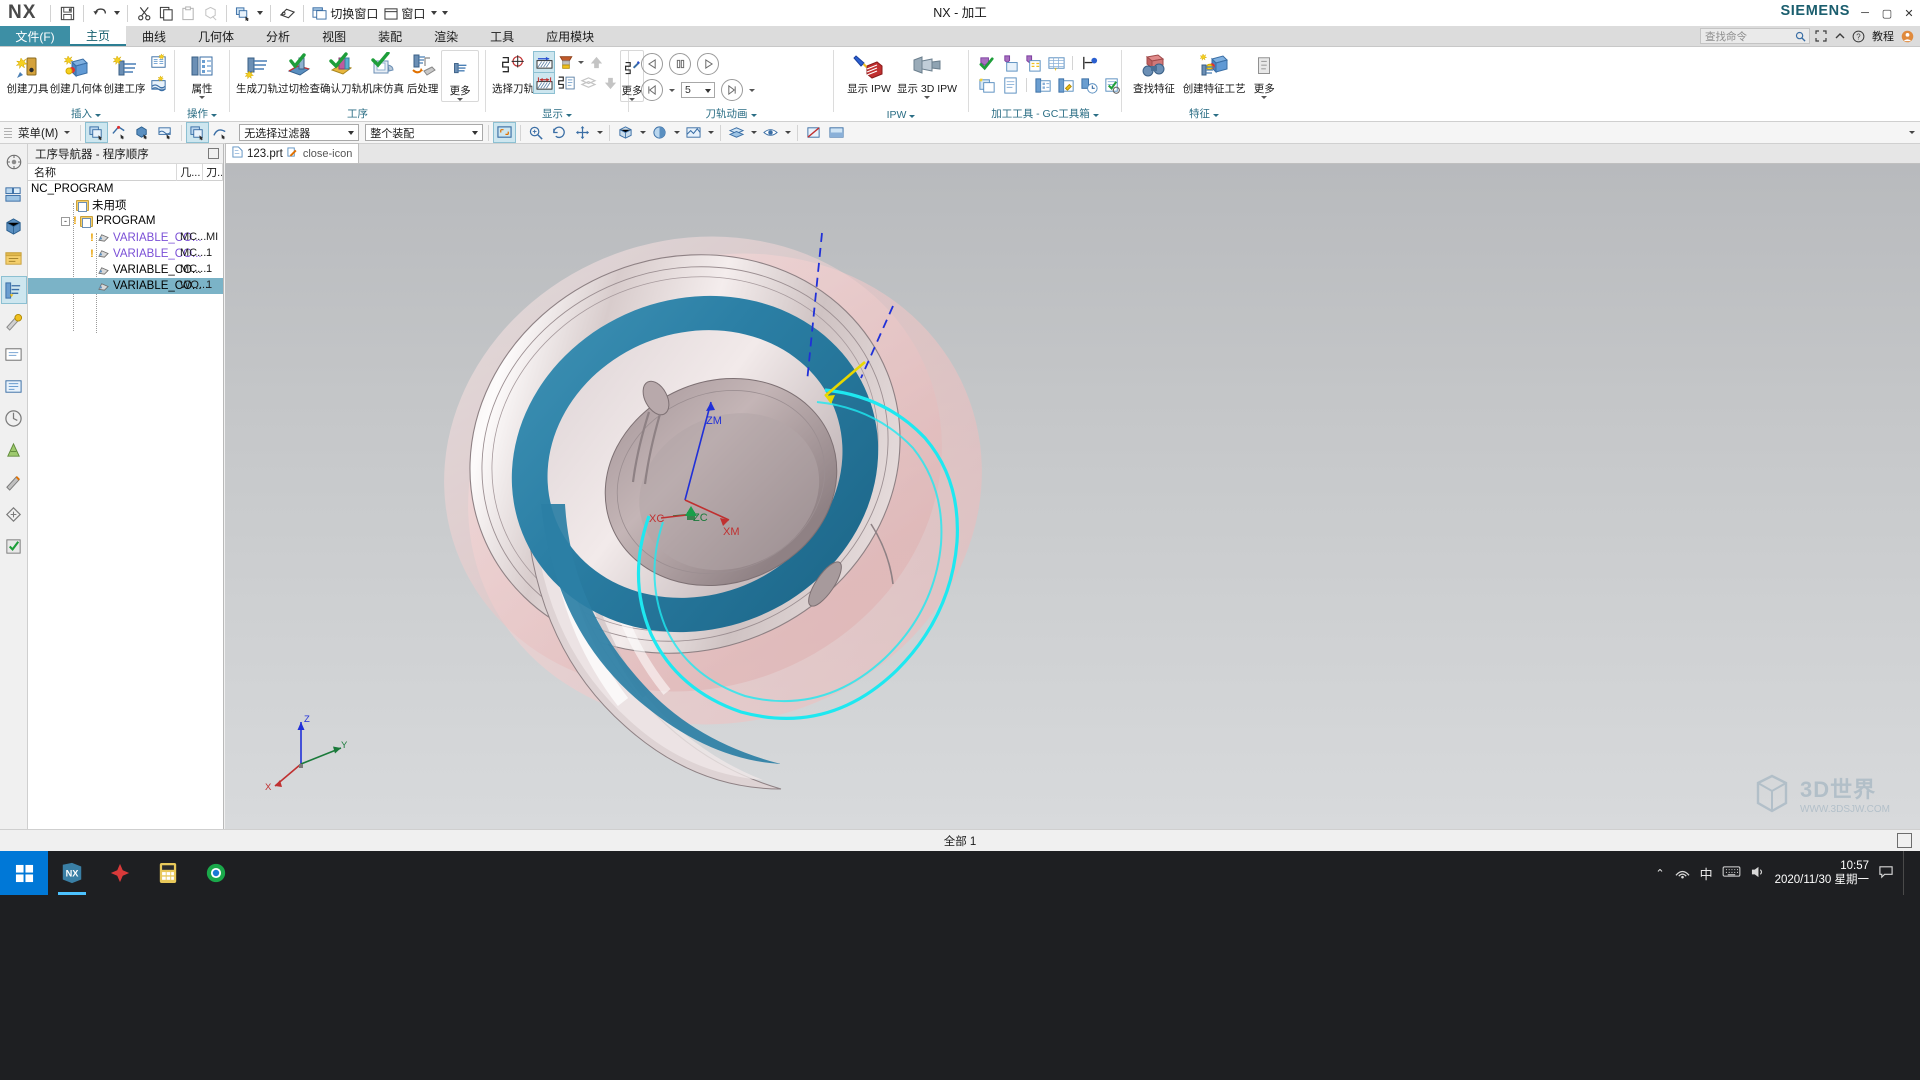  What do you see at coordinates (14, 226) in the screenshot?
I see `sidebar-item-part-navigator` at bounding box center [14, 226].